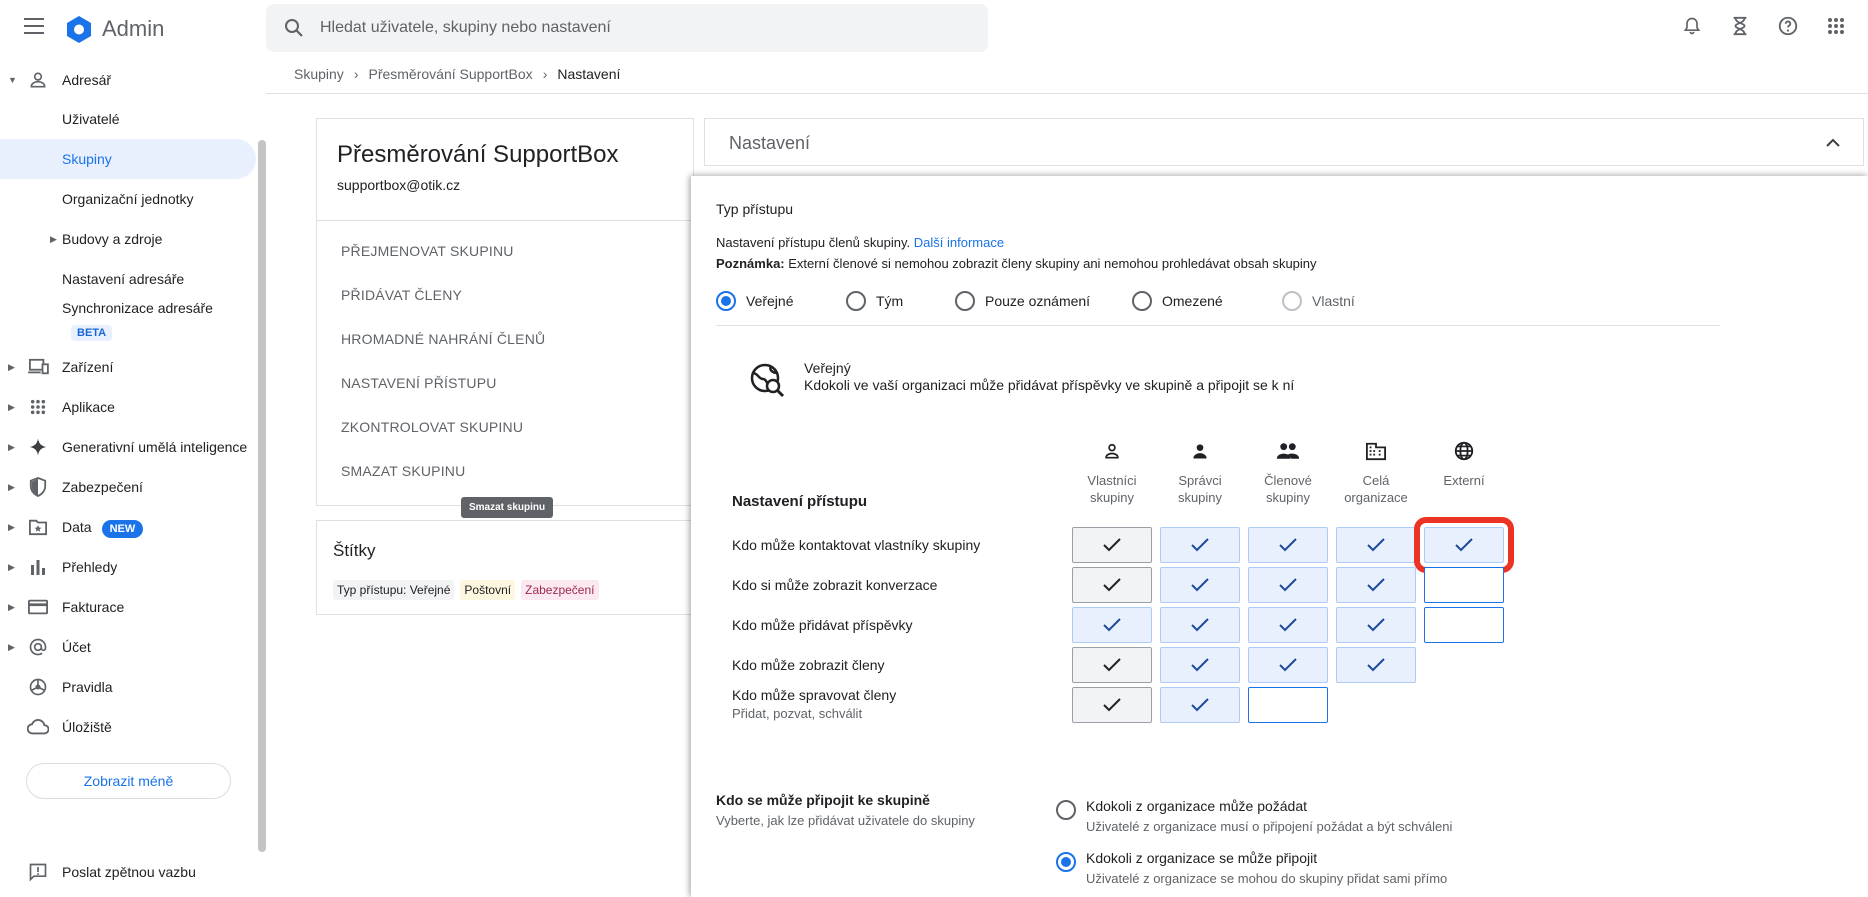  What do you see at coordinates (403, 471) in the screenshot?
I see `delete-group-action: SMAZAT SKUPINU` at bounding box center [403, 471].